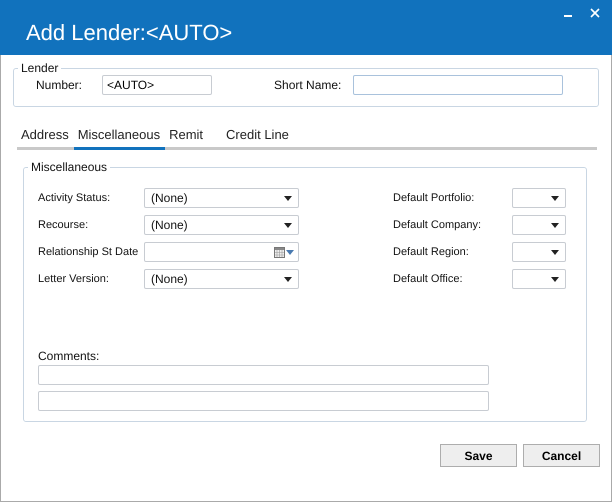 Image resolution: width=612 pixels, height=502 pixels. What do you see at coordinates (478, 455) in the screenshot?
I see `dialog-button: Save` at bounding box center [478, 455].